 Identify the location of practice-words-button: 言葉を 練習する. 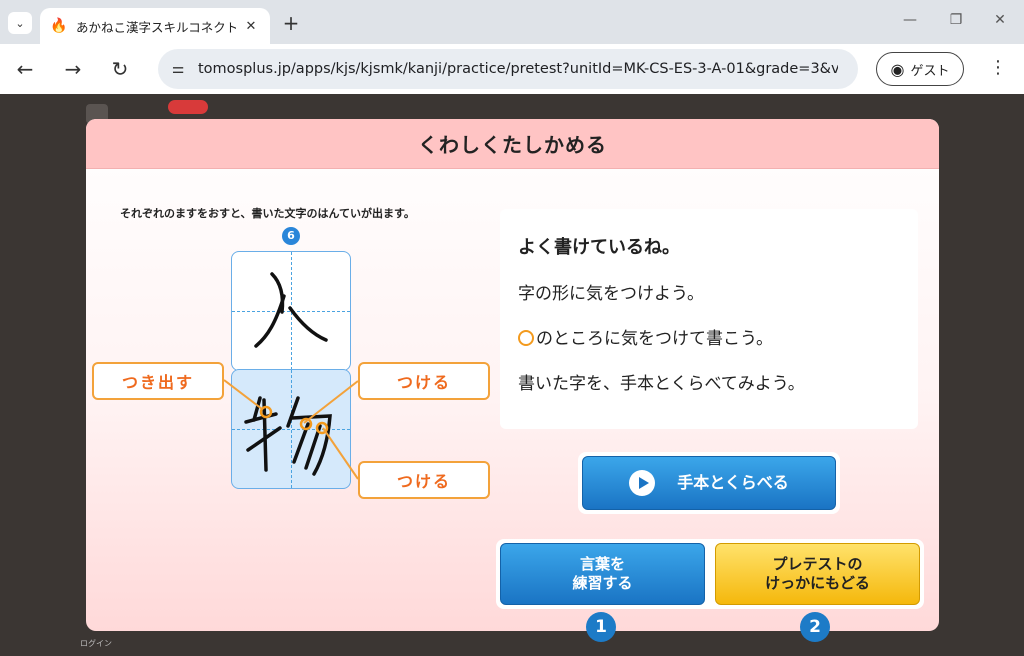
(602, 574).